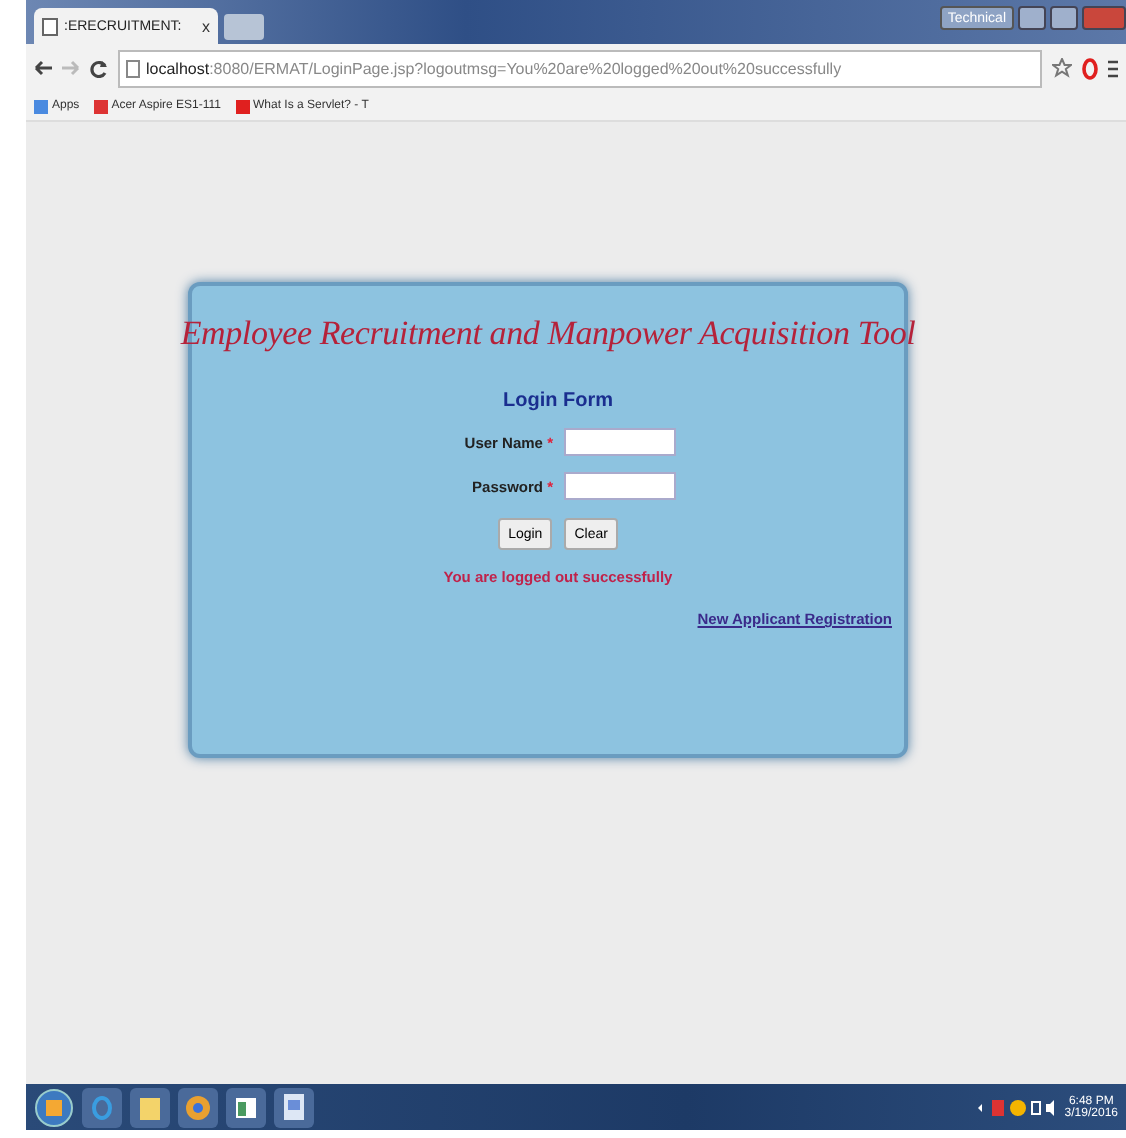  I want to click on window-taskbar-icon, so click(246, 1107).